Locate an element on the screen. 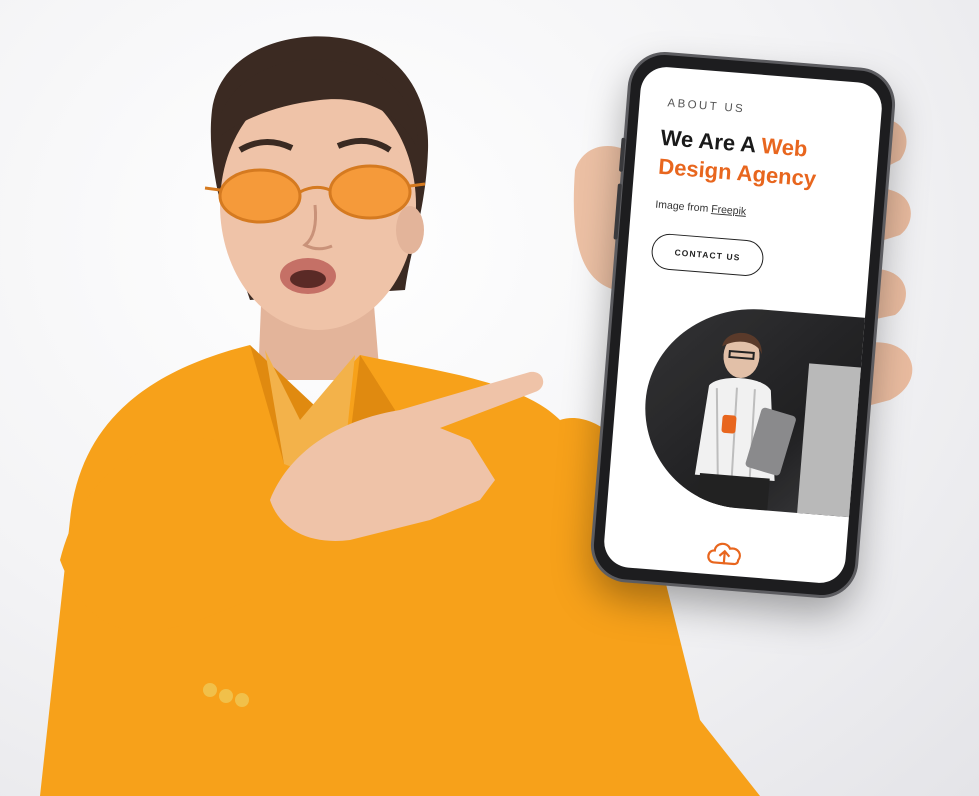  image-credit: Image from Freepik is located at coordinates (701, 208).